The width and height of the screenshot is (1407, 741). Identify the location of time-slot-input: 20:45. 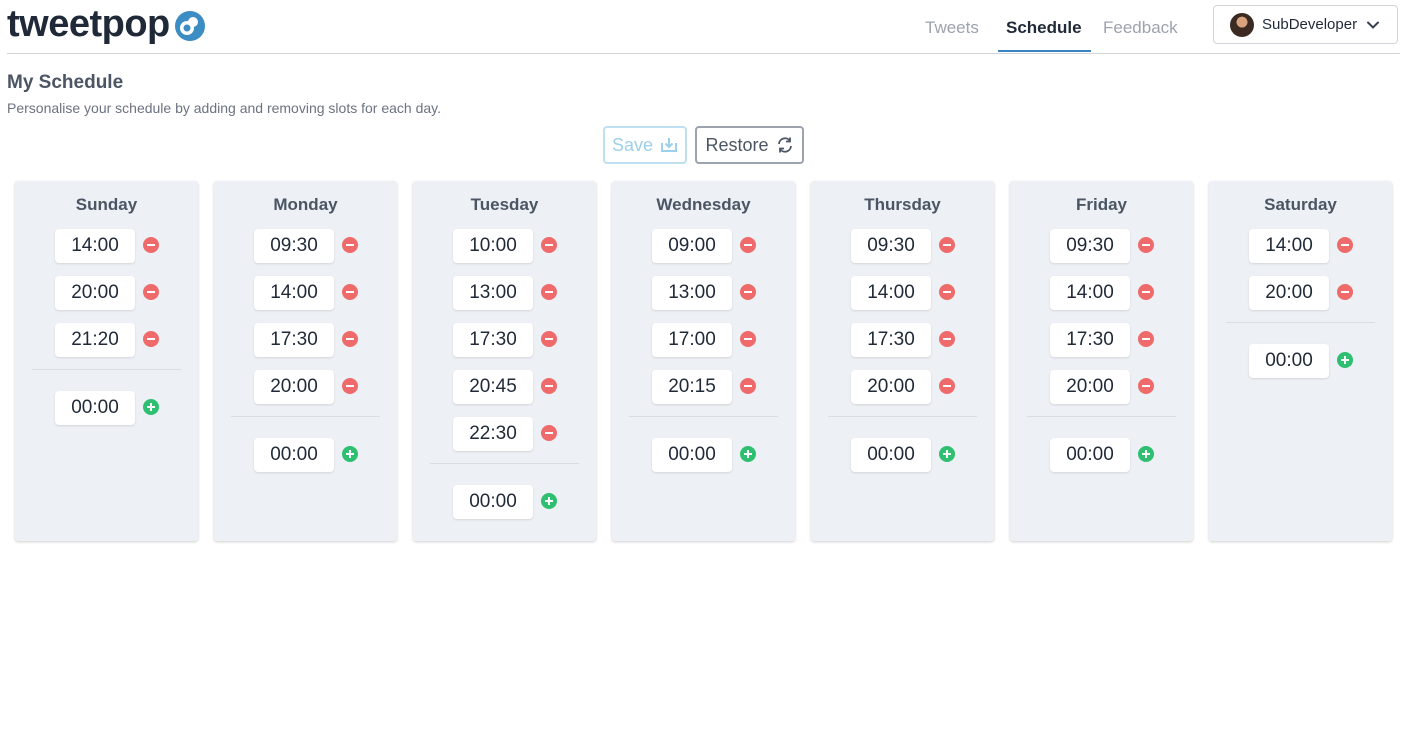
(493, 387).